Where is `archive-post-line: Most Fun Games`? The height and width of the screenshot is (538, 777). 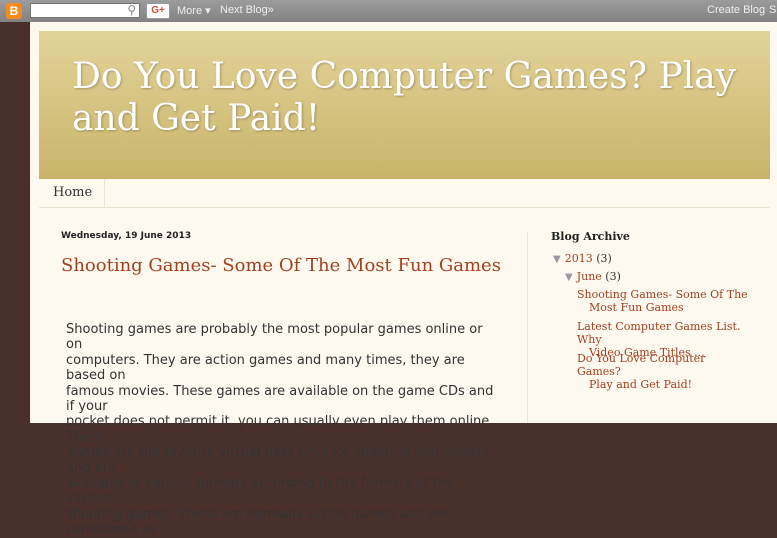
archive-post-line: Most Fun Games is located at coordinates (636, 307).